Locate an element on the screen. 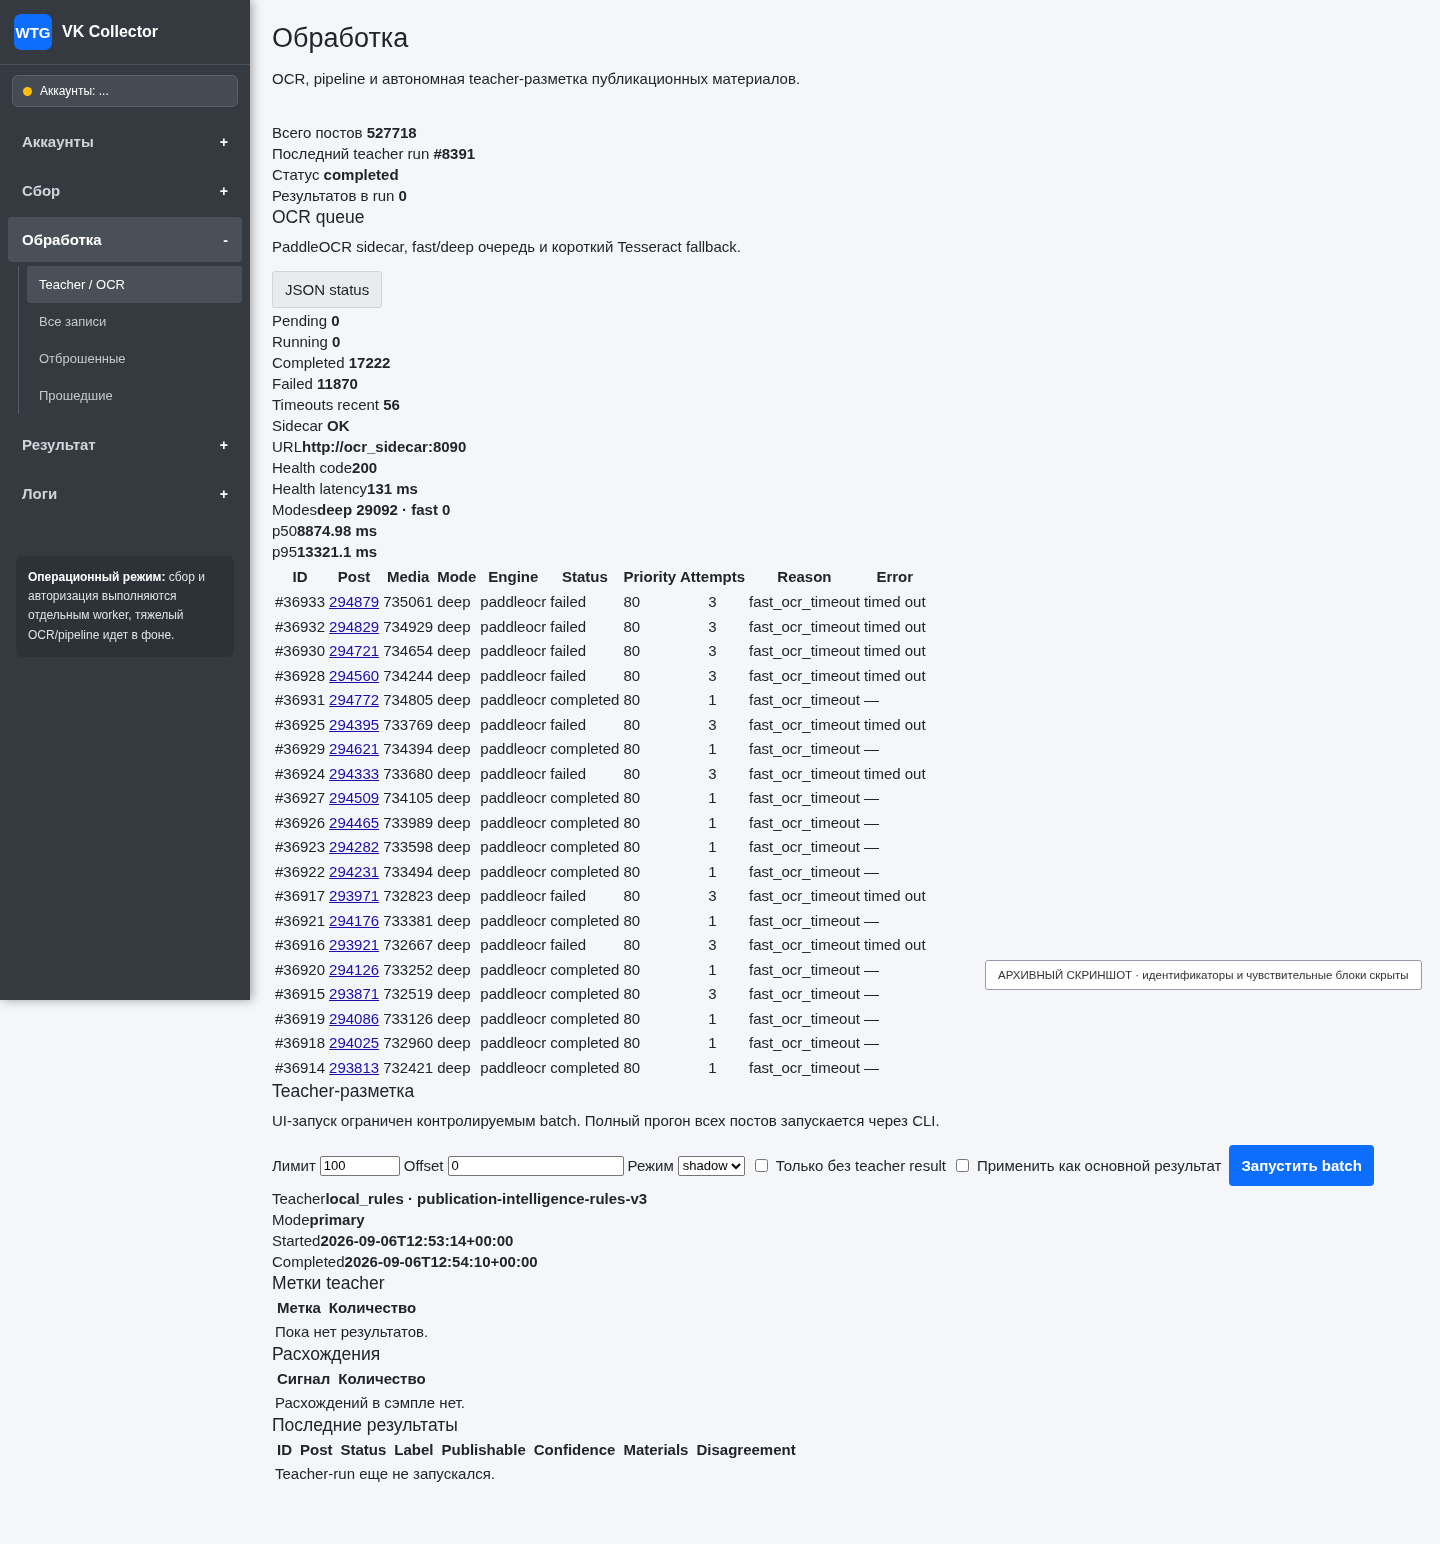 The height and width of the screenshot is (1544, 1440). post-link: 294721 is located at coordinates (354, 651).